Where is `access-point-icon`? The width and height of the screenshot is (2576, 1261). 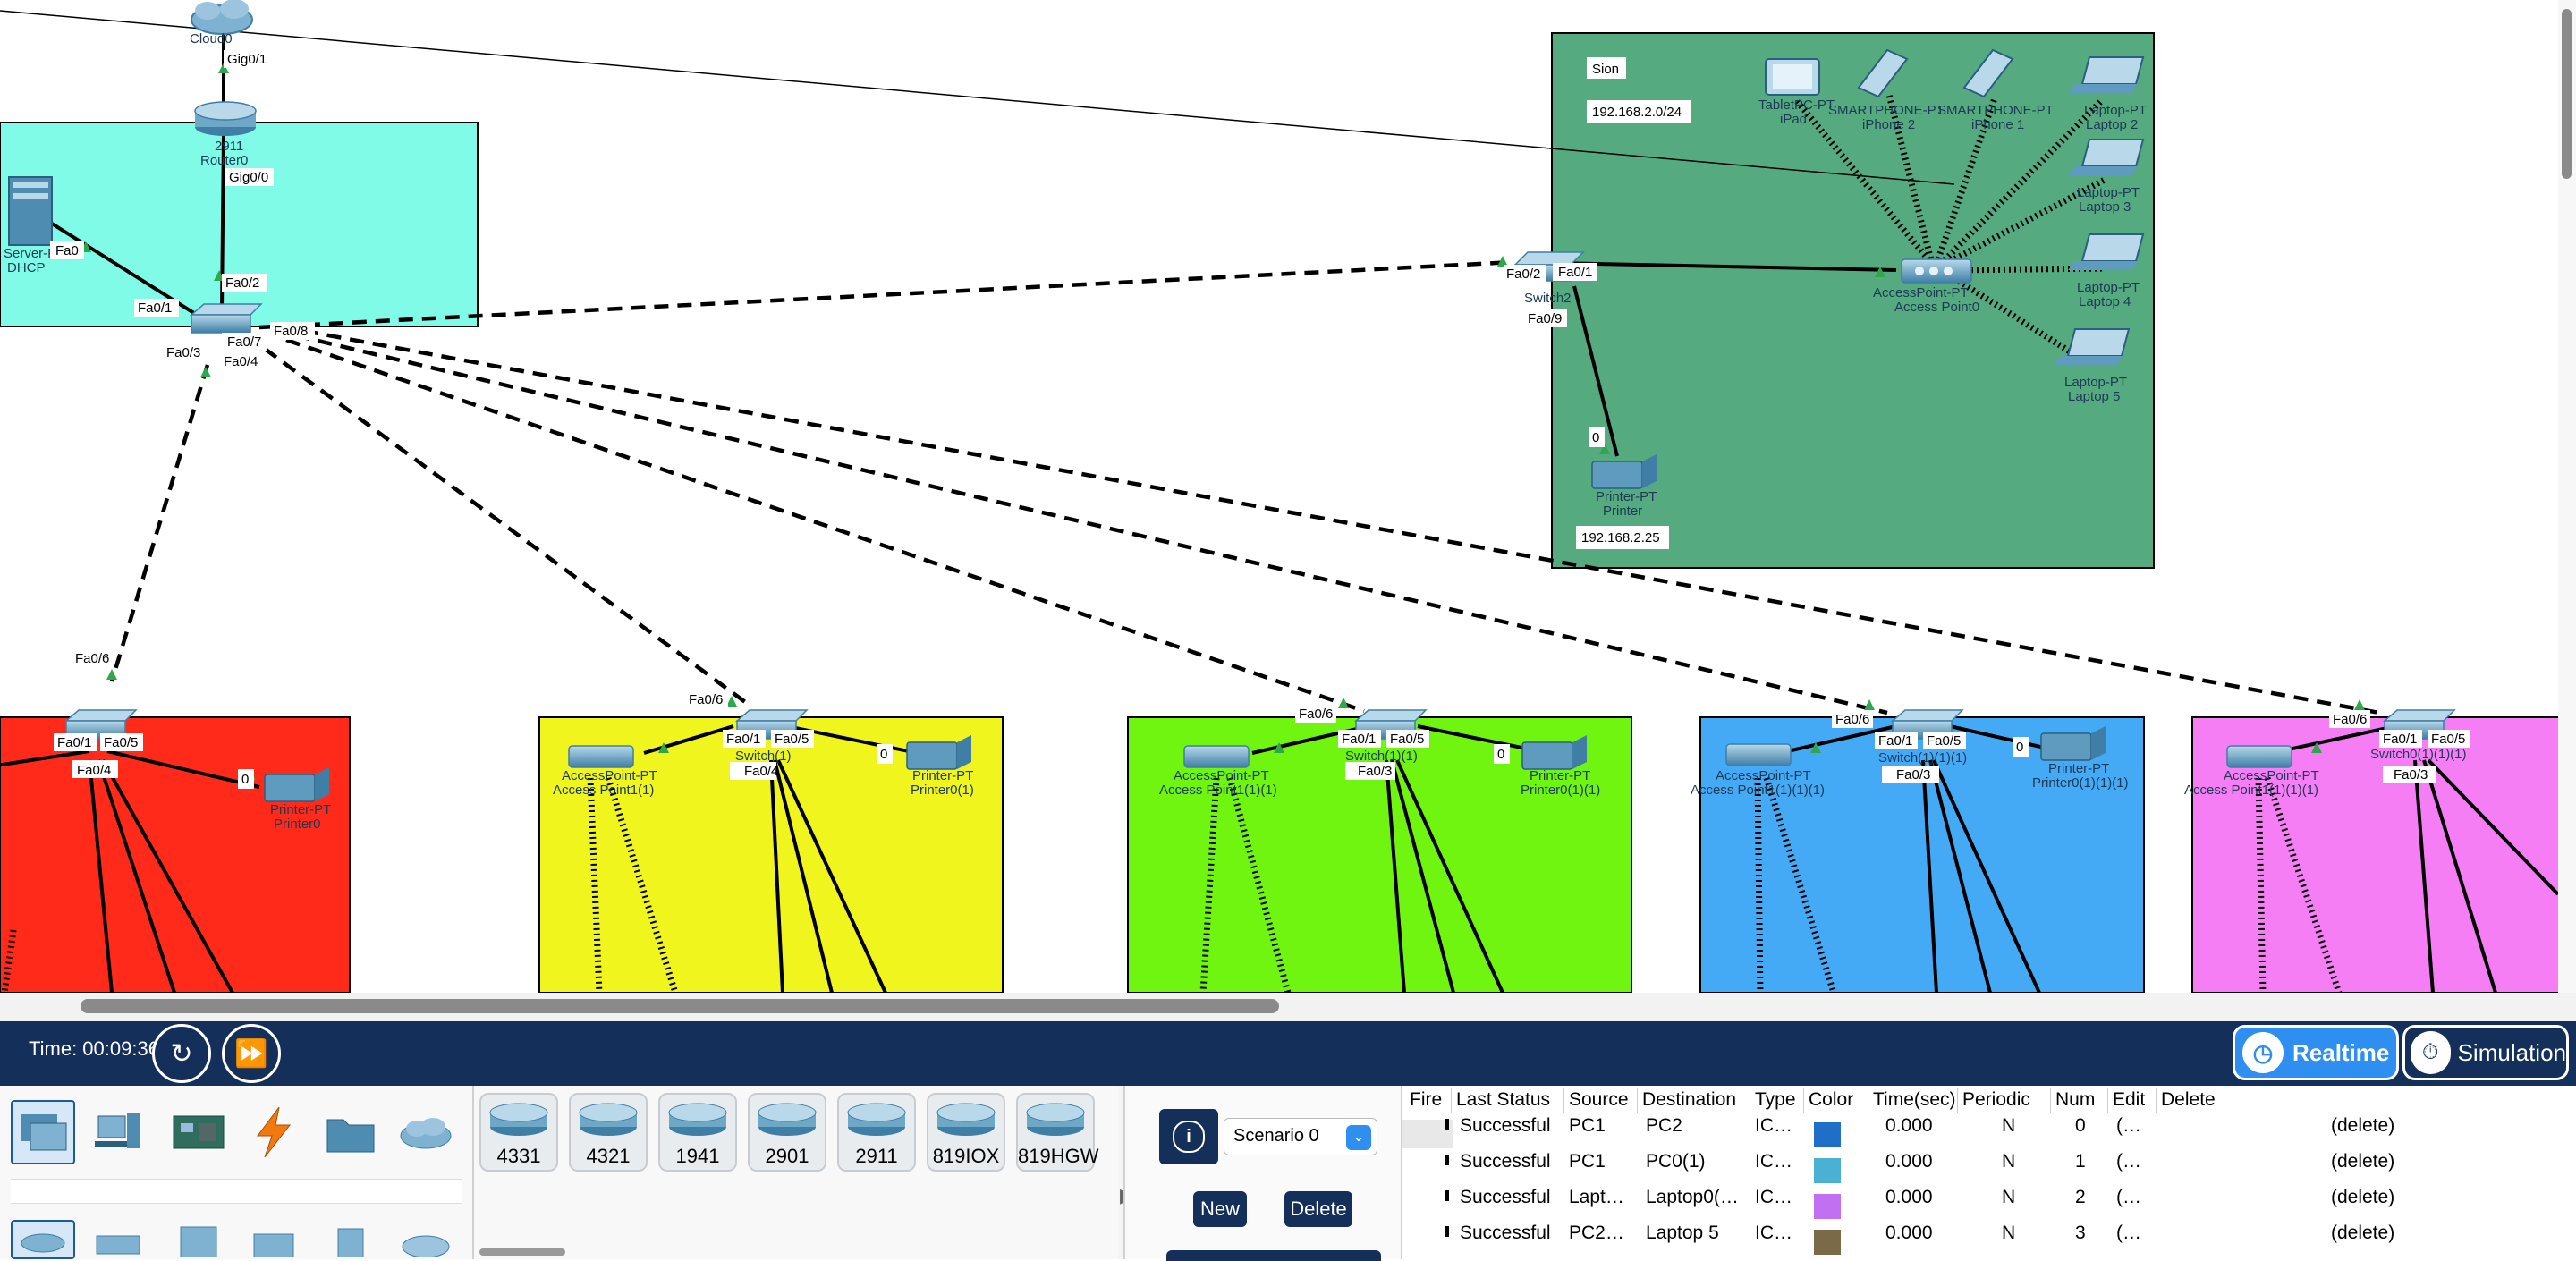 access-point-icon is located at coordinates (1936, 271).